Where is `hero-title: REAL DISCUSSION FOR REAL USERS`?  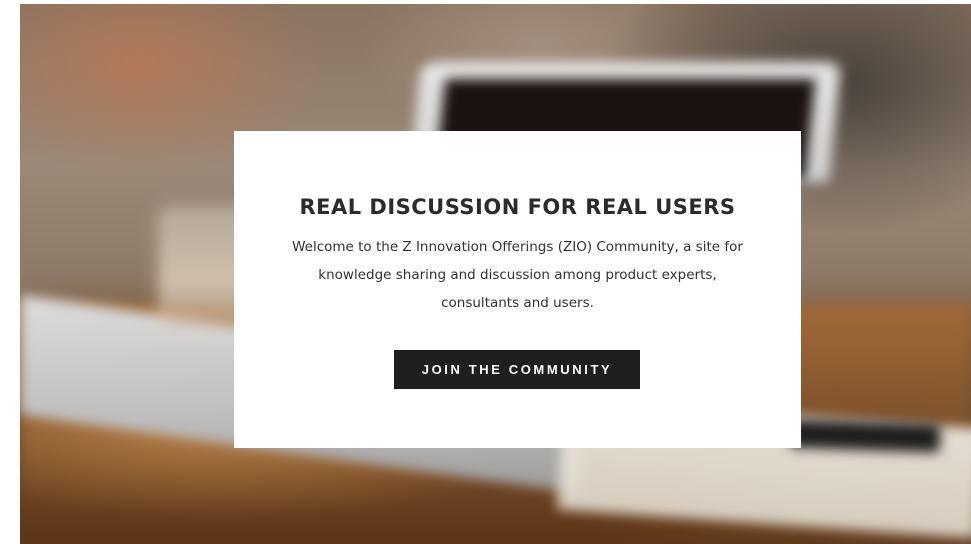 hero-title: REAL DISCUSSION FOR REAL USERS is located at coordinates (517, 207).